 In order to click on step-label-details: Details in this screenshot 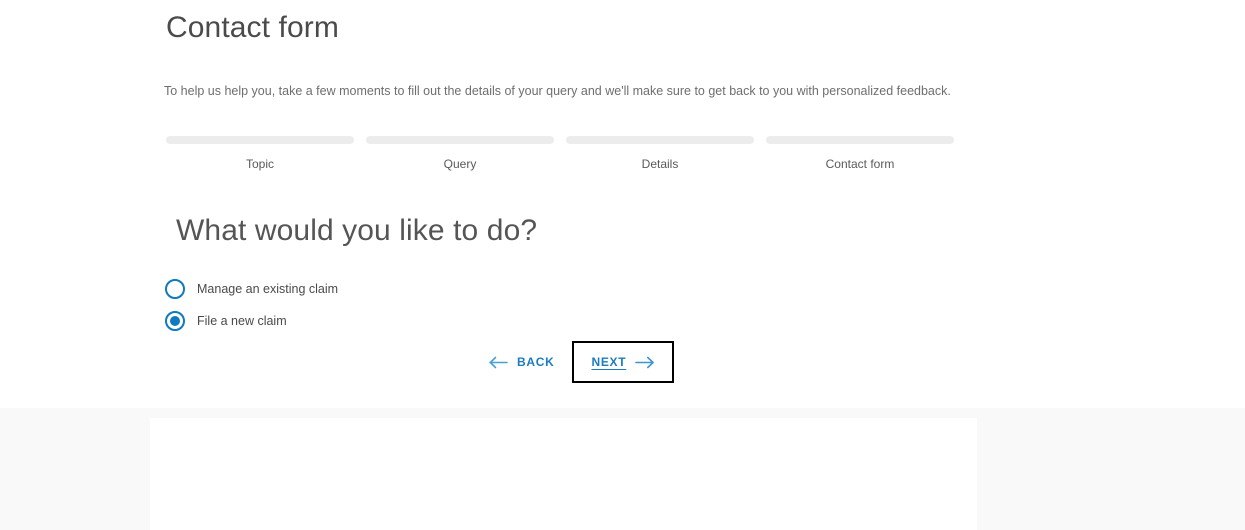, I will do `click(660, 164)`.